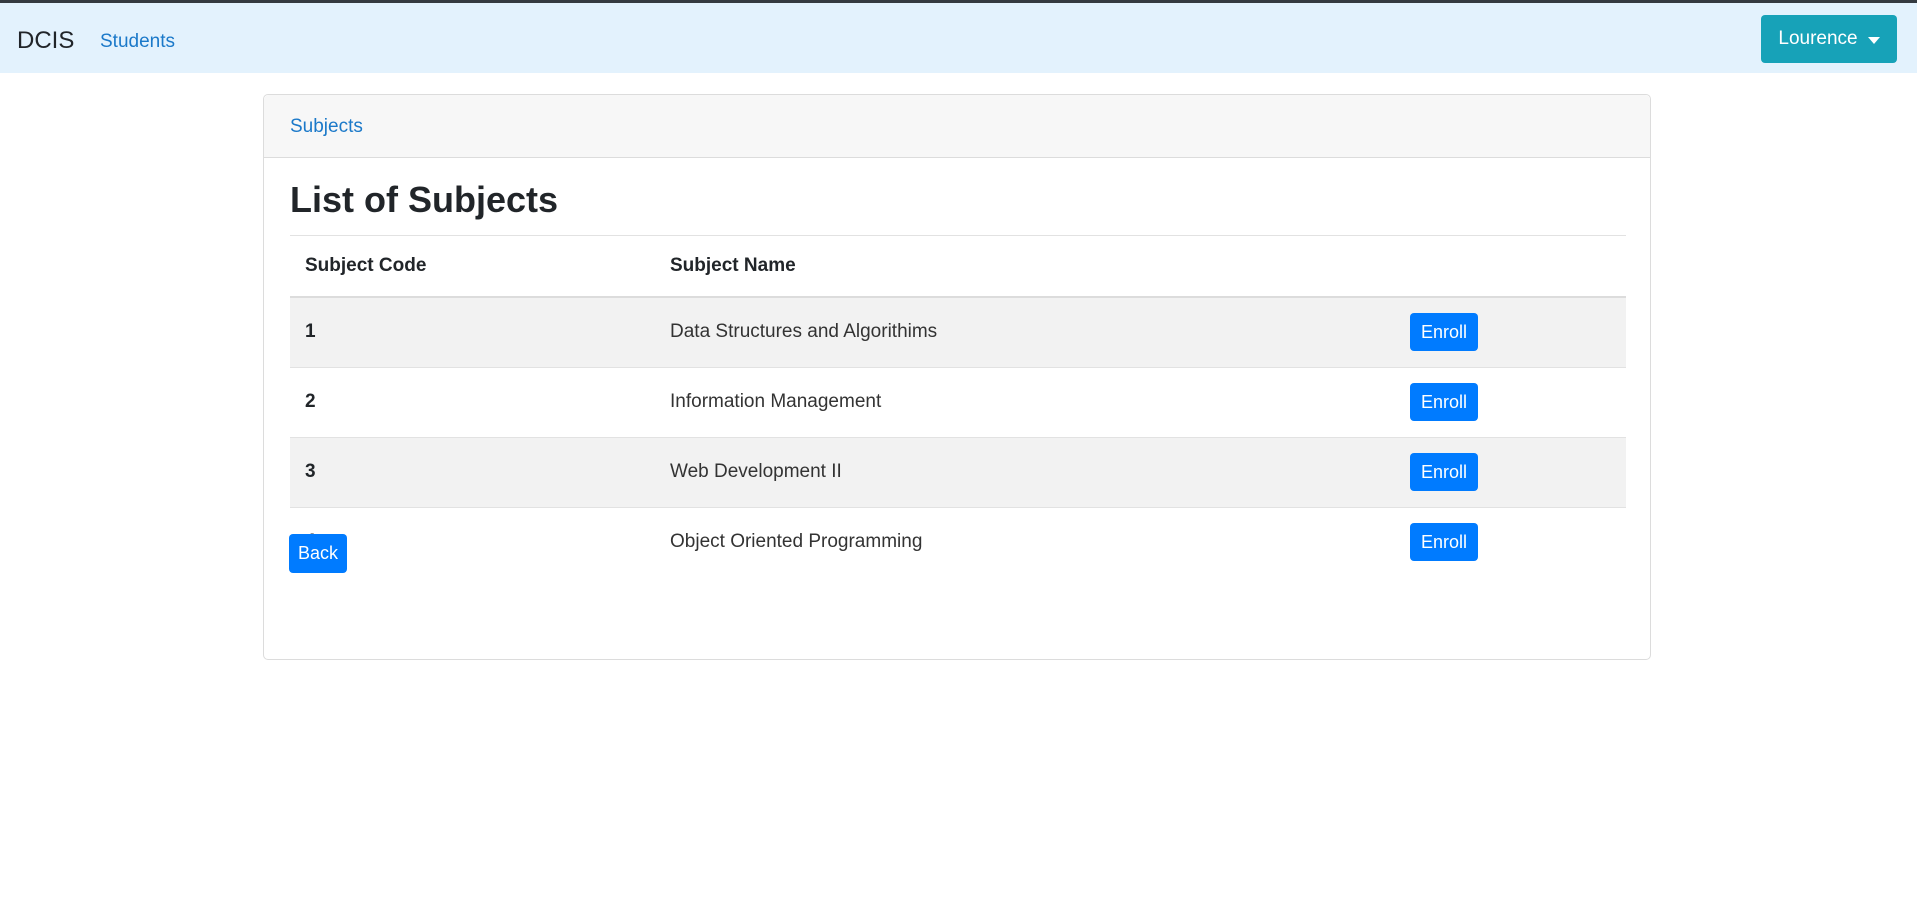 Image resolution: width=1917 pixels, height=905 pixels. I want to click on subject-code-cell: 1, so click(472, 331).